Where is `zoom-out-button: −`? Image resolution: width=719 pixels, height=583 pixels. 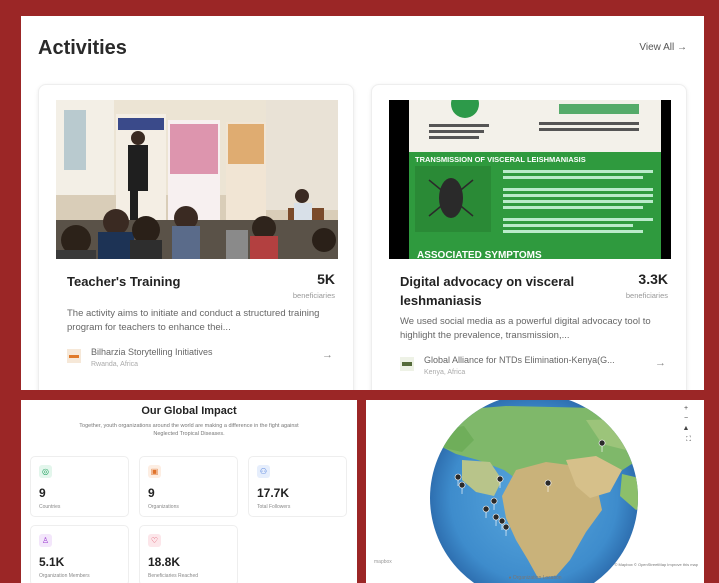 zoom-out-button: − is located at coordinates (686, 419).